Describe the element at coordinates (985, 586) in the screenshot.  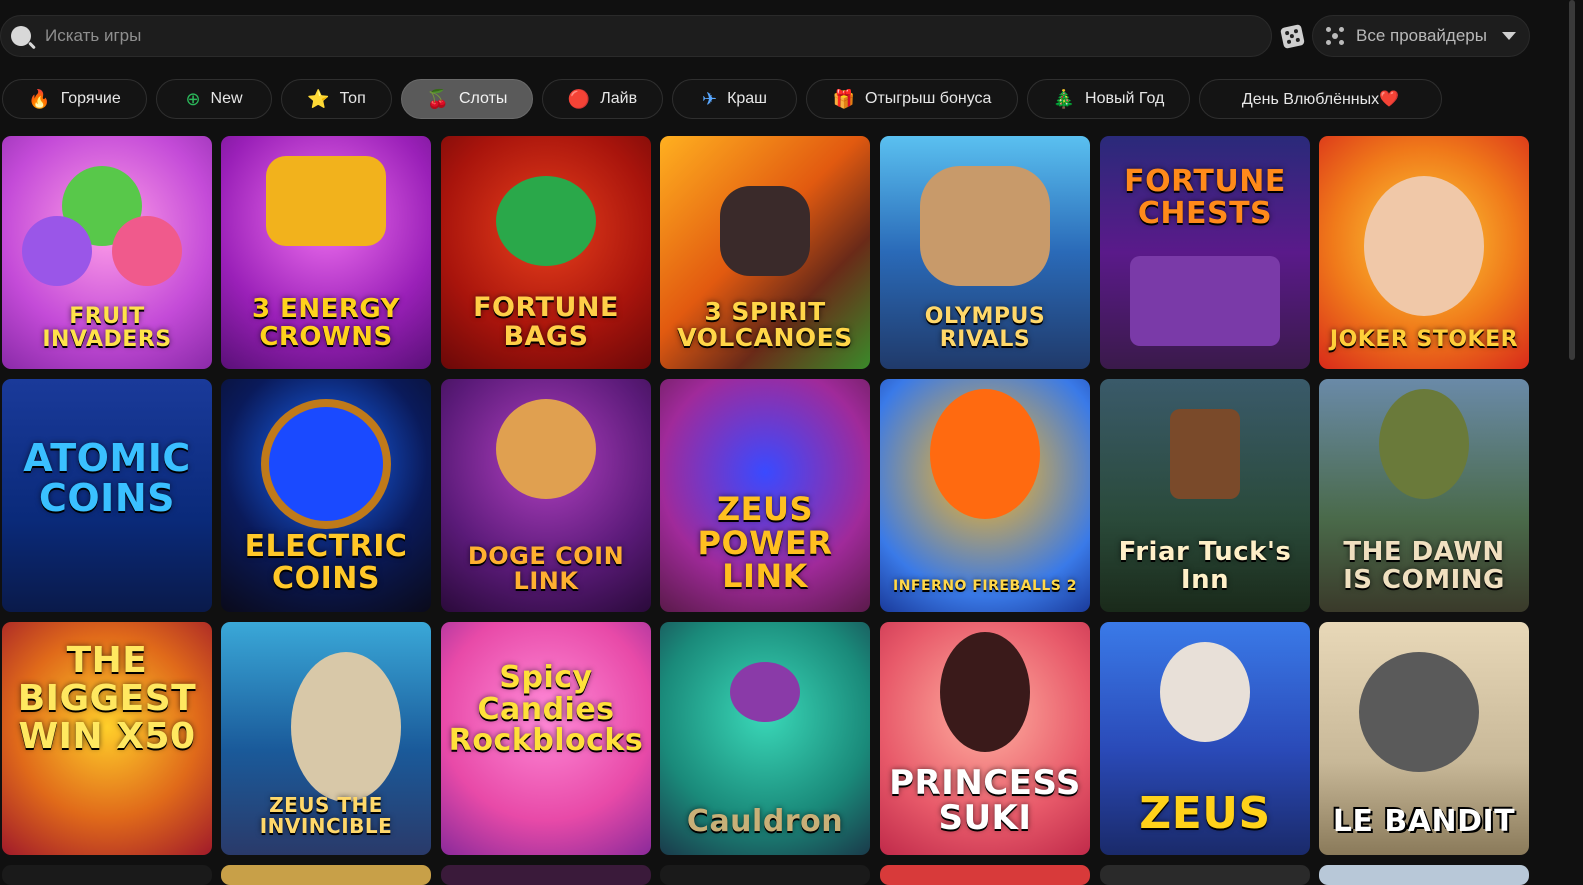
I see `game-title: Inferno Fireballs 2` at that location.